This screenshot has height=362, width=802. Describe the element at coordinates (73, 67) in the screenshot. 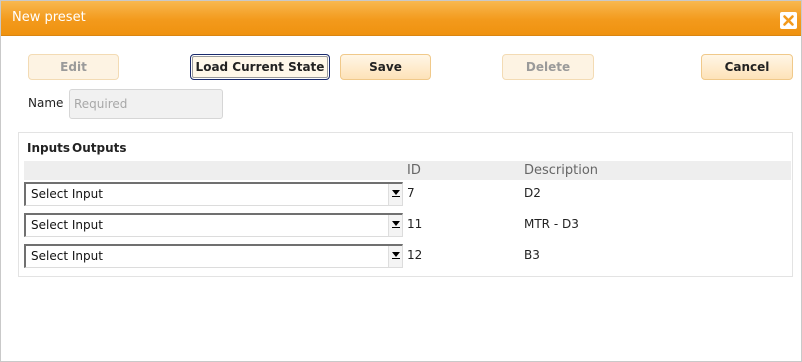

I see `edit-button: Edit` at that location.